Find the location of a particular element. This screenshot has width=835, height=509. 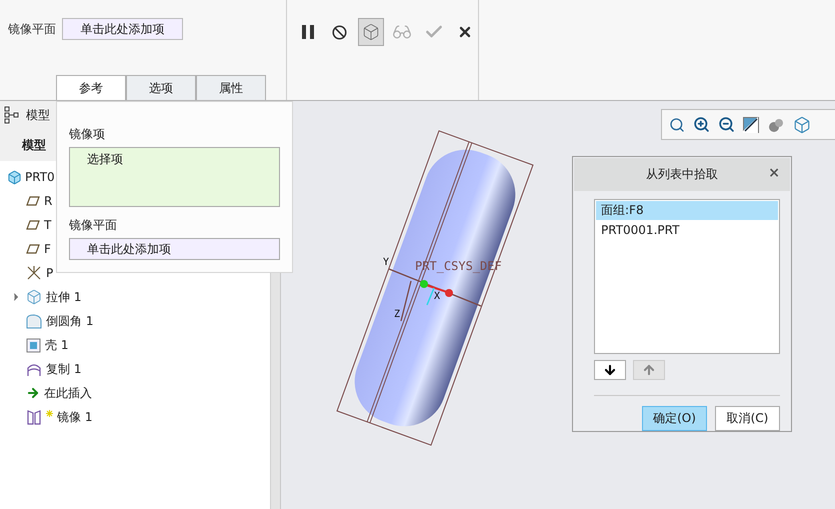

pause-icon is located at coordinates (307, 32).